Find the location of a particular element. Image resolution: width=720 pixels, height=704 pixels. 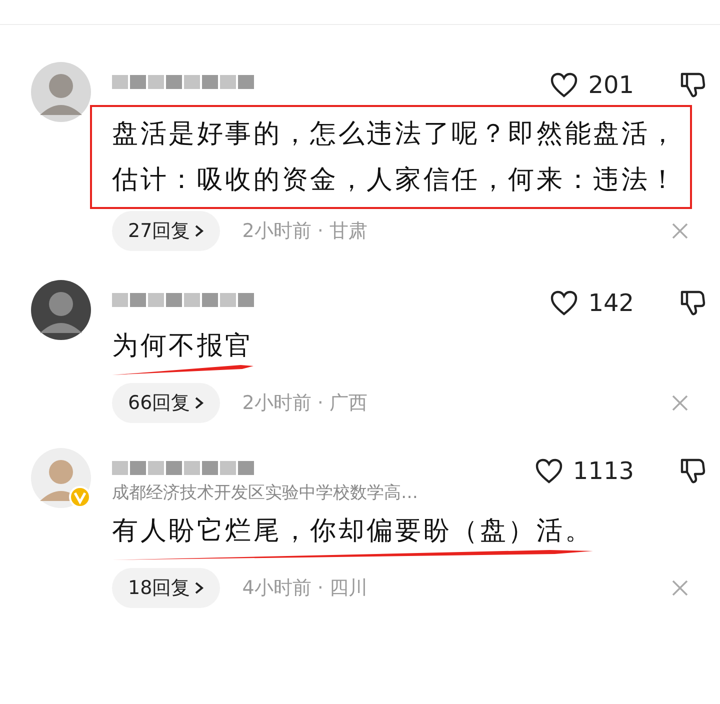

avatar is located at coordinates (61, 310).